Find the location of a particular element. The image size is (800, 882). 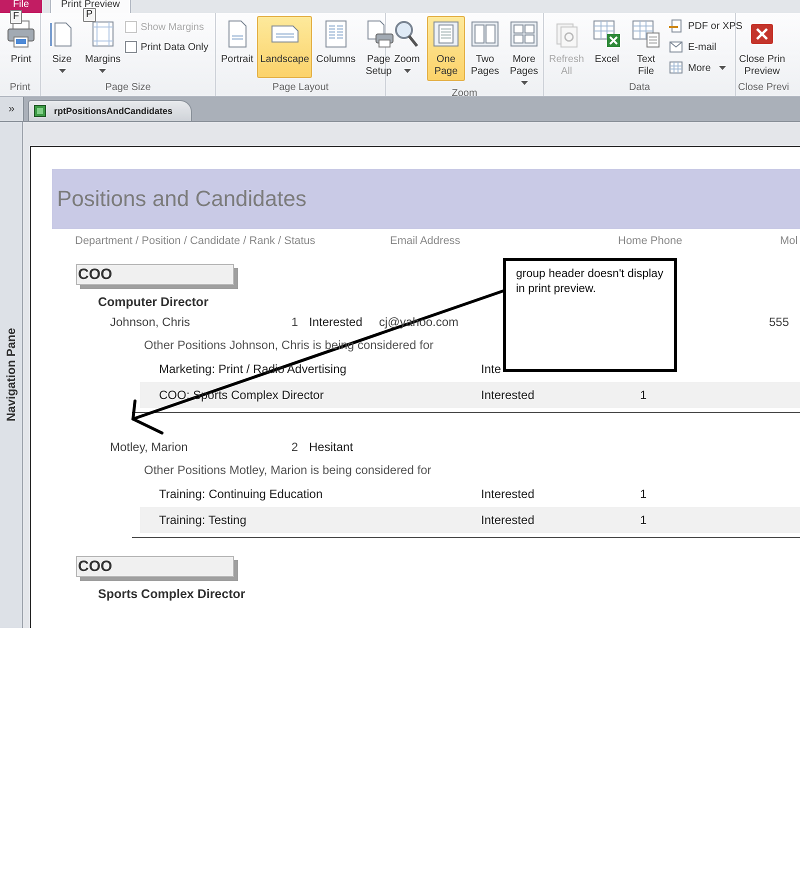

ribbon-button: Text File is located at coordinates (646, 48).